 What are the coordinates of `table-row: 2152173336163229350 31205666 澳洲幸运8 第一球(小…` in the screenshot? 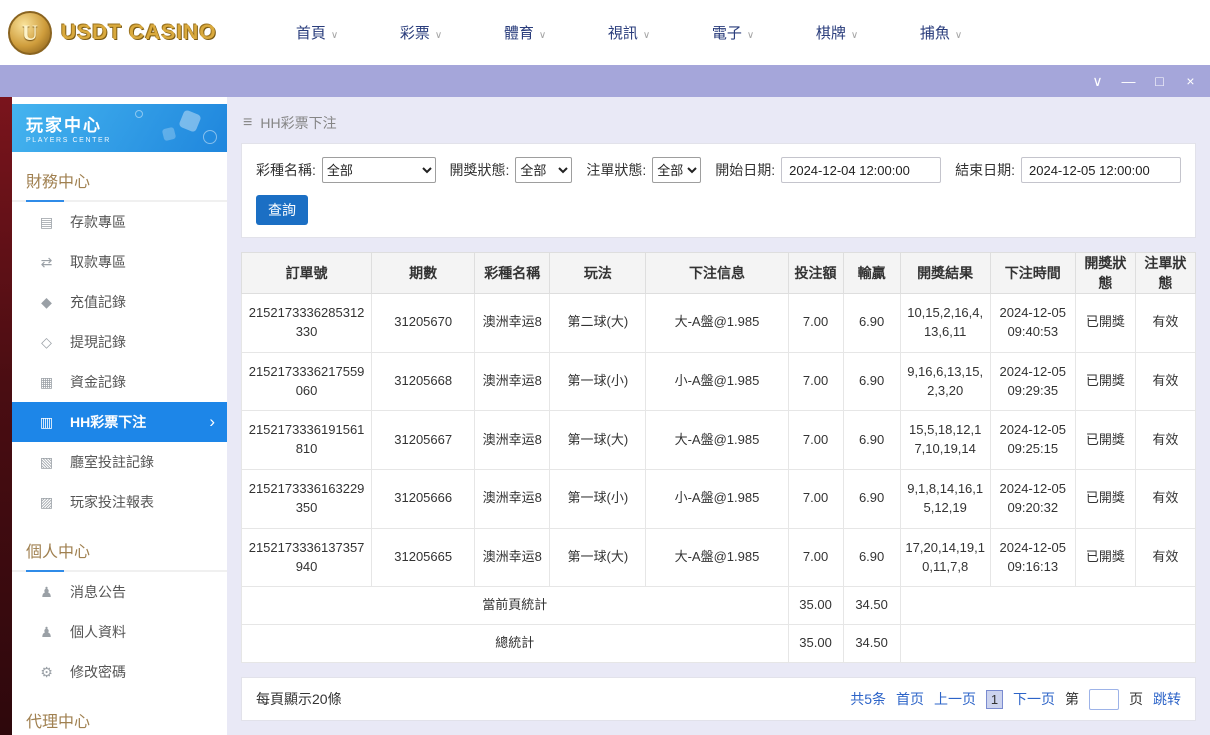 It's located at (718, 499).